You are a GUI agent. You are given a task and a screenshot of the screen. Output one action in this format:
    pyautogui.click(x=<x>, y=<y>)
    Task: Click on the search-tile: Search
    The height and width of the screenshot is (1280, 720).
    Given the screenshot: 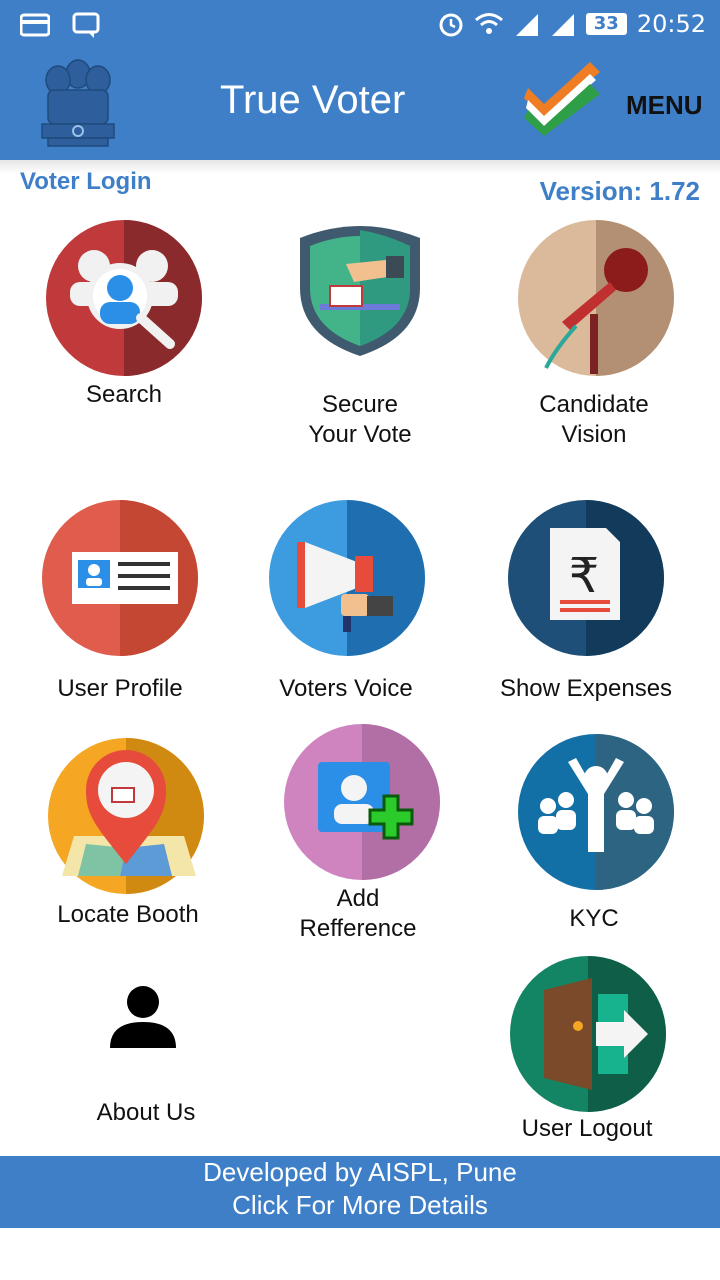 What is the action you would take?
    pyautogui.click(x=125, y=320)
    